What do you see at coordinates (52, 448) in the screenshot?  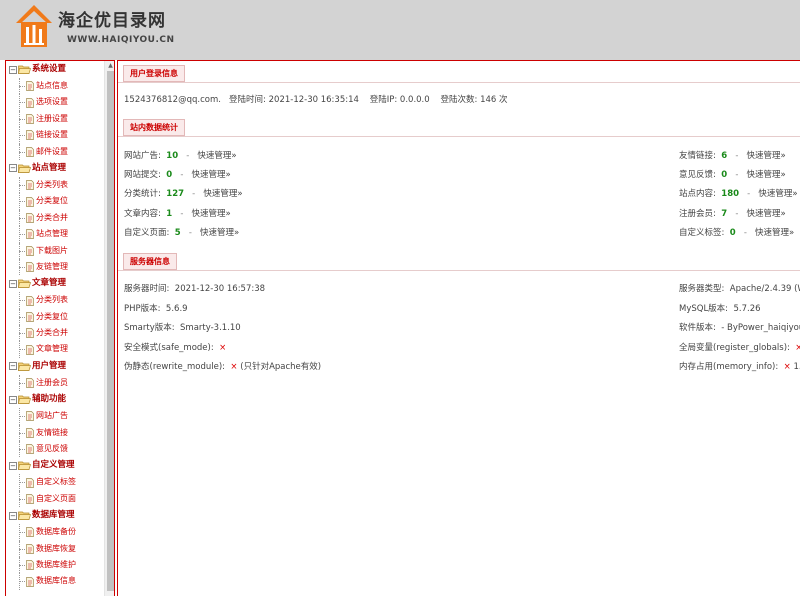 I see `sidebar-item-label: 意见反馈` at bounding box center [52, 448].